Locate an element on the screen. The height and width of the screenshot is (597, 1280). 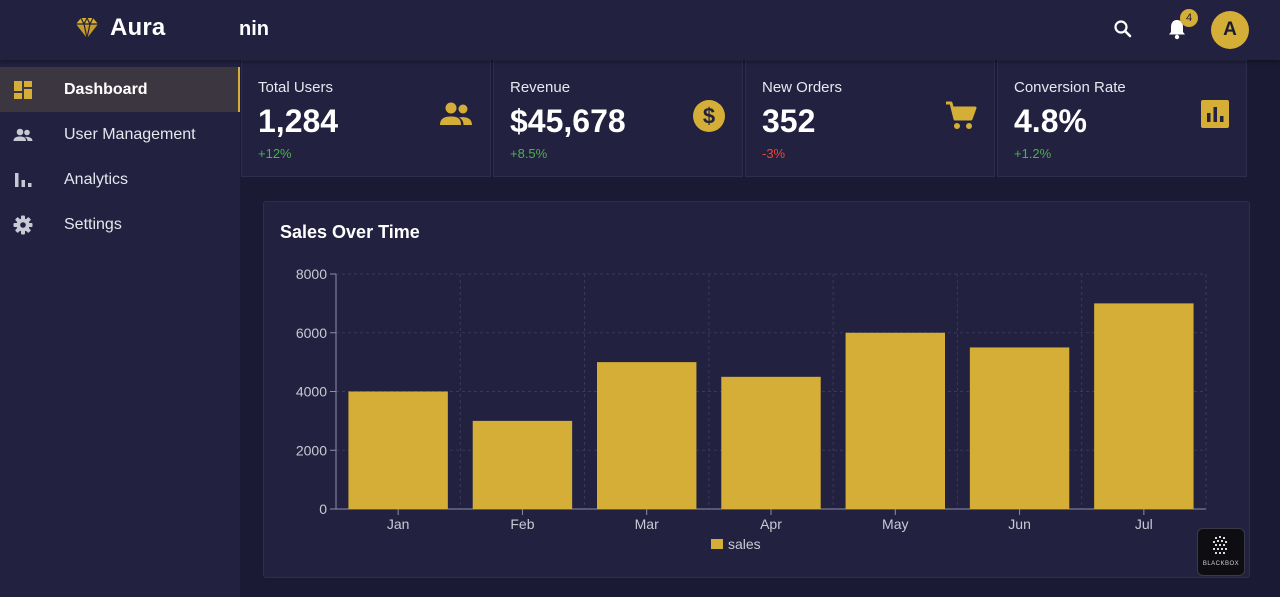
avatar: A is located at coordinates (1230, 30).